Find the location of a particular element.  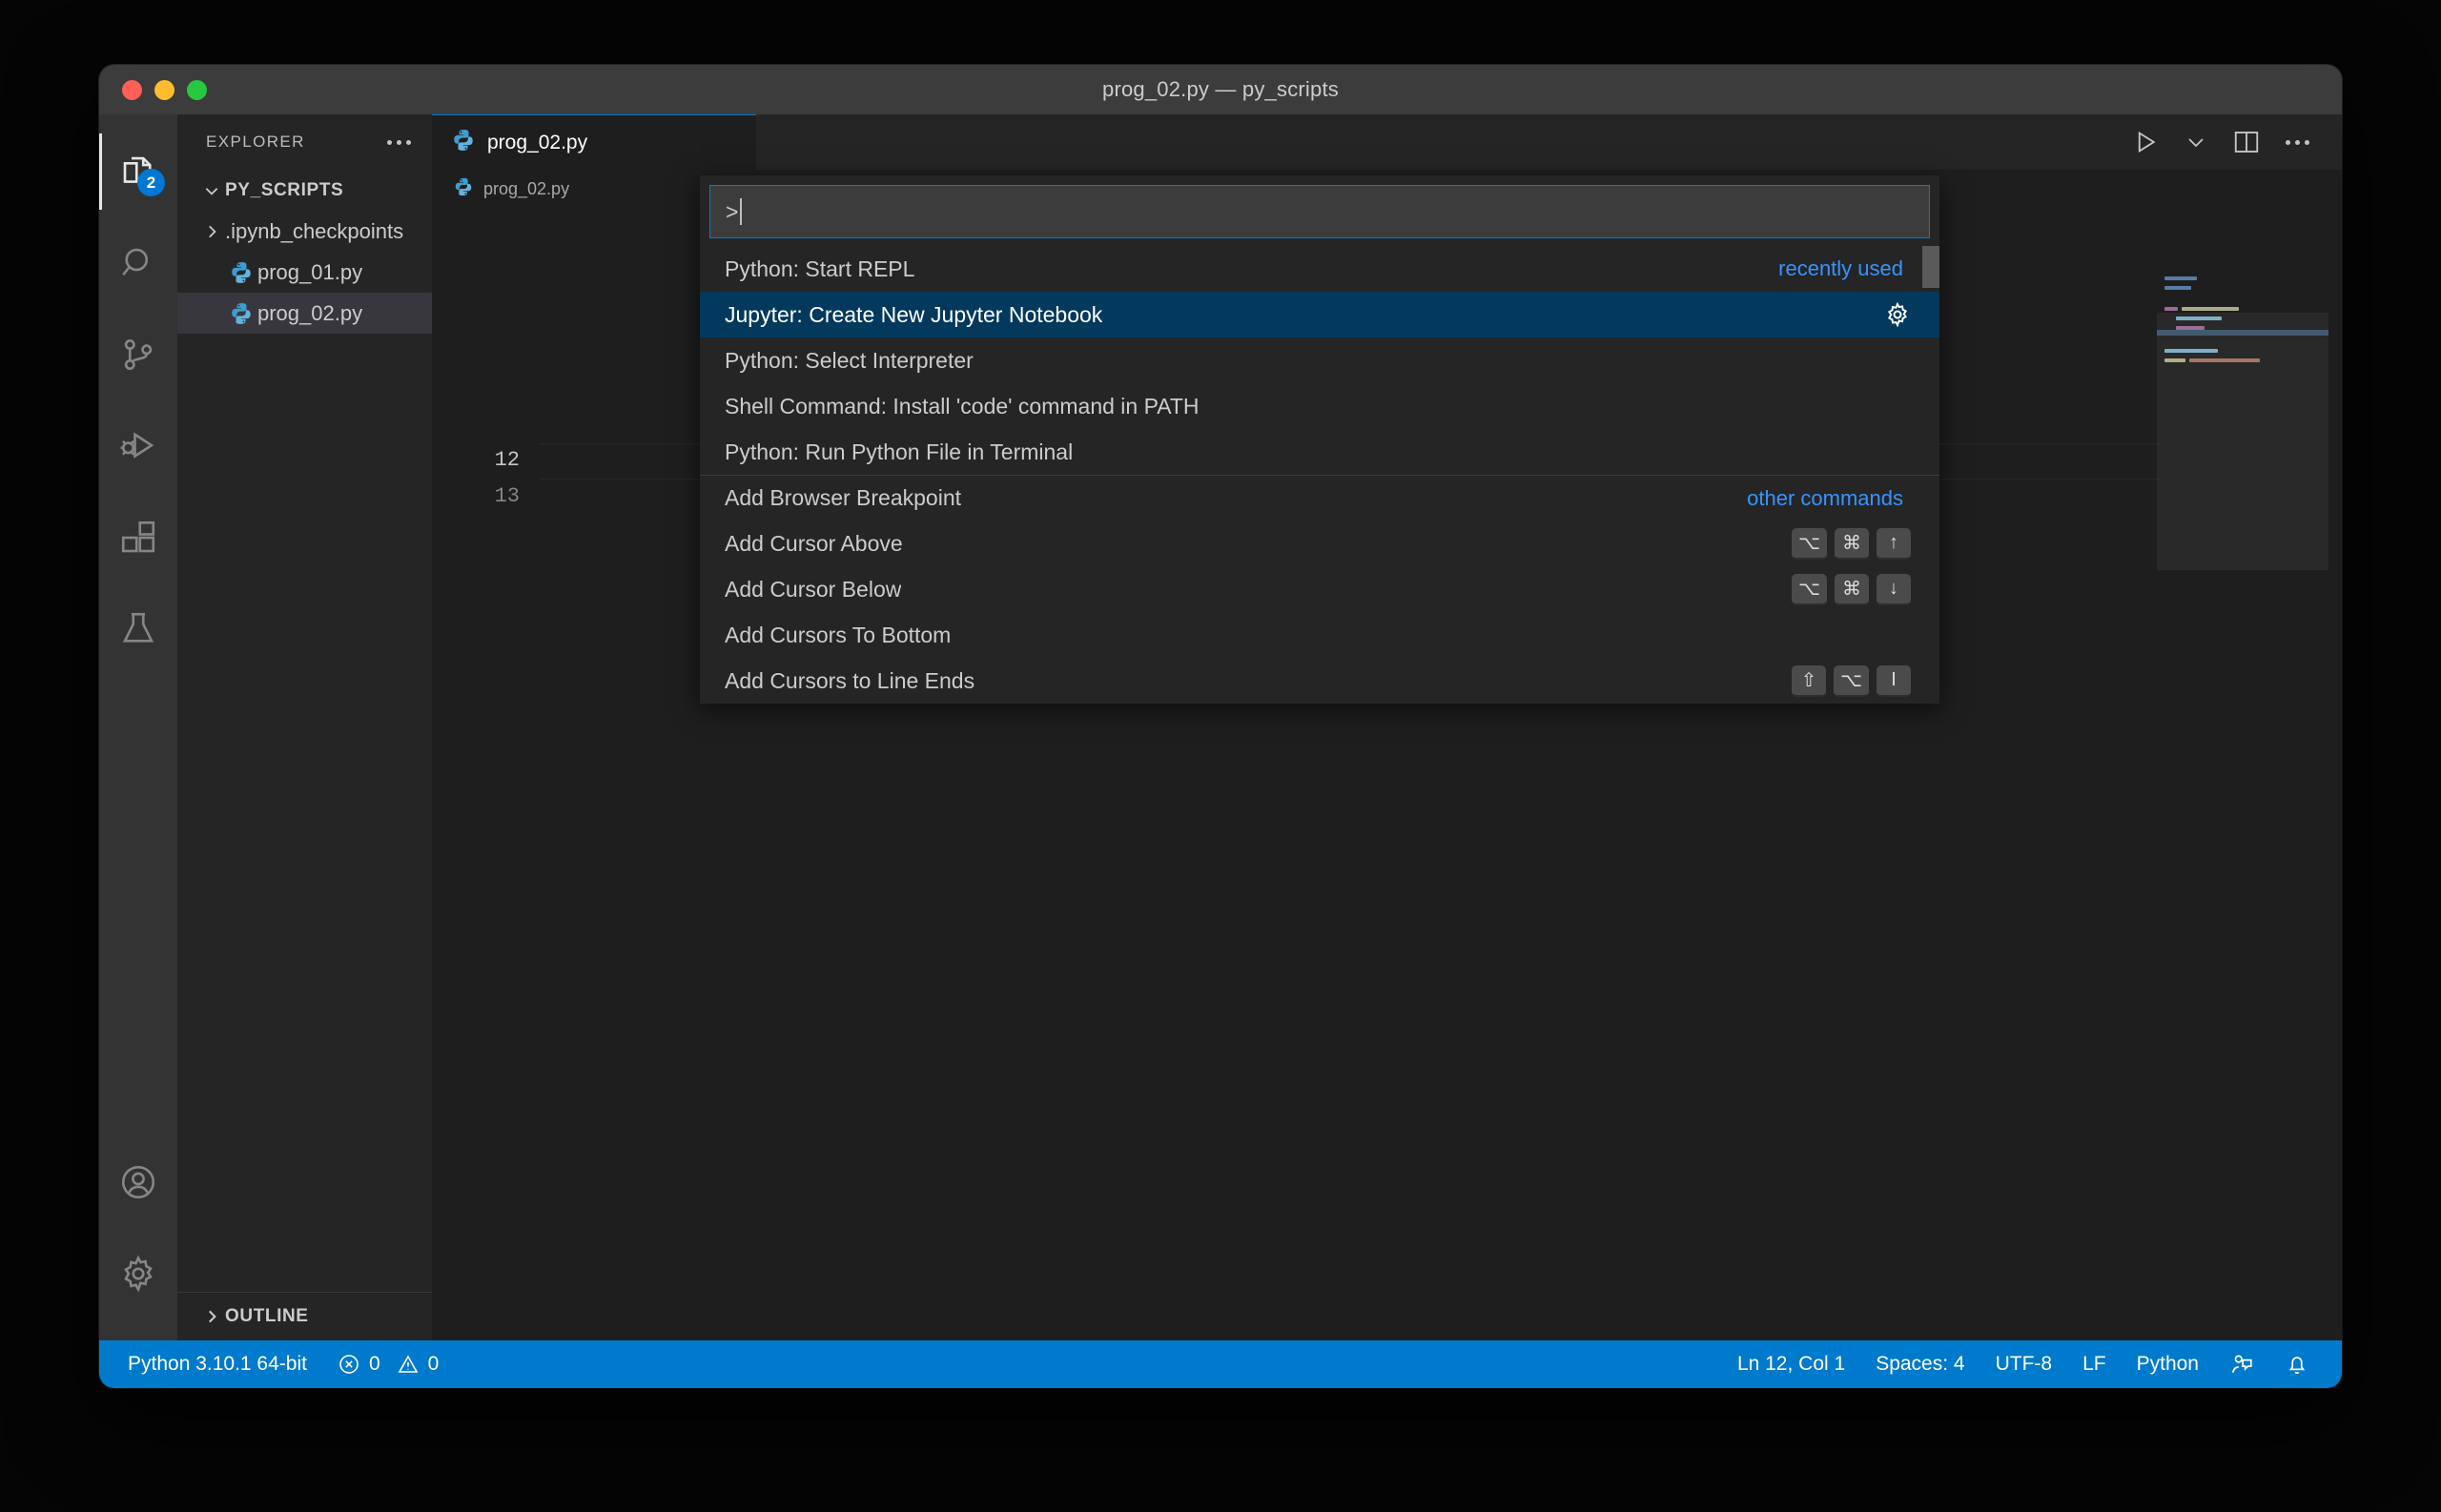

minimap is located at coordinates (2242, 774).